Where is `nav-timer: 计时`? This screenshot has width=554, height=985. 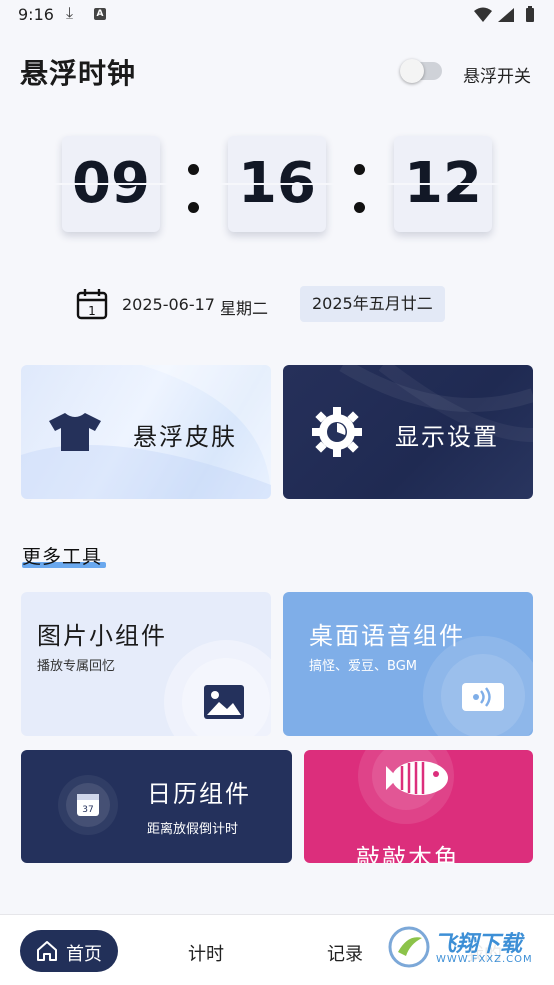 nav-timer: 计时 is located at coordinates (206, 953).